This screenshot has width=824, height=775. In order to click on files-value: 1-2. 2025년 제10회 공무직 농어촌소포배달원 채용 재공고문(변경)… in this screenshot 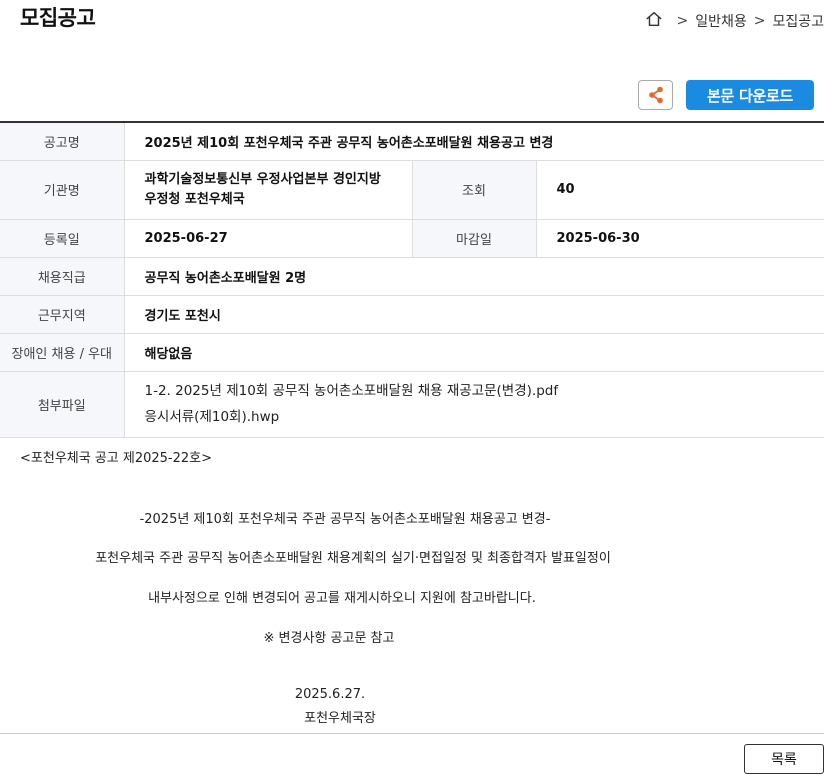, I will do `click(474, 404)`.